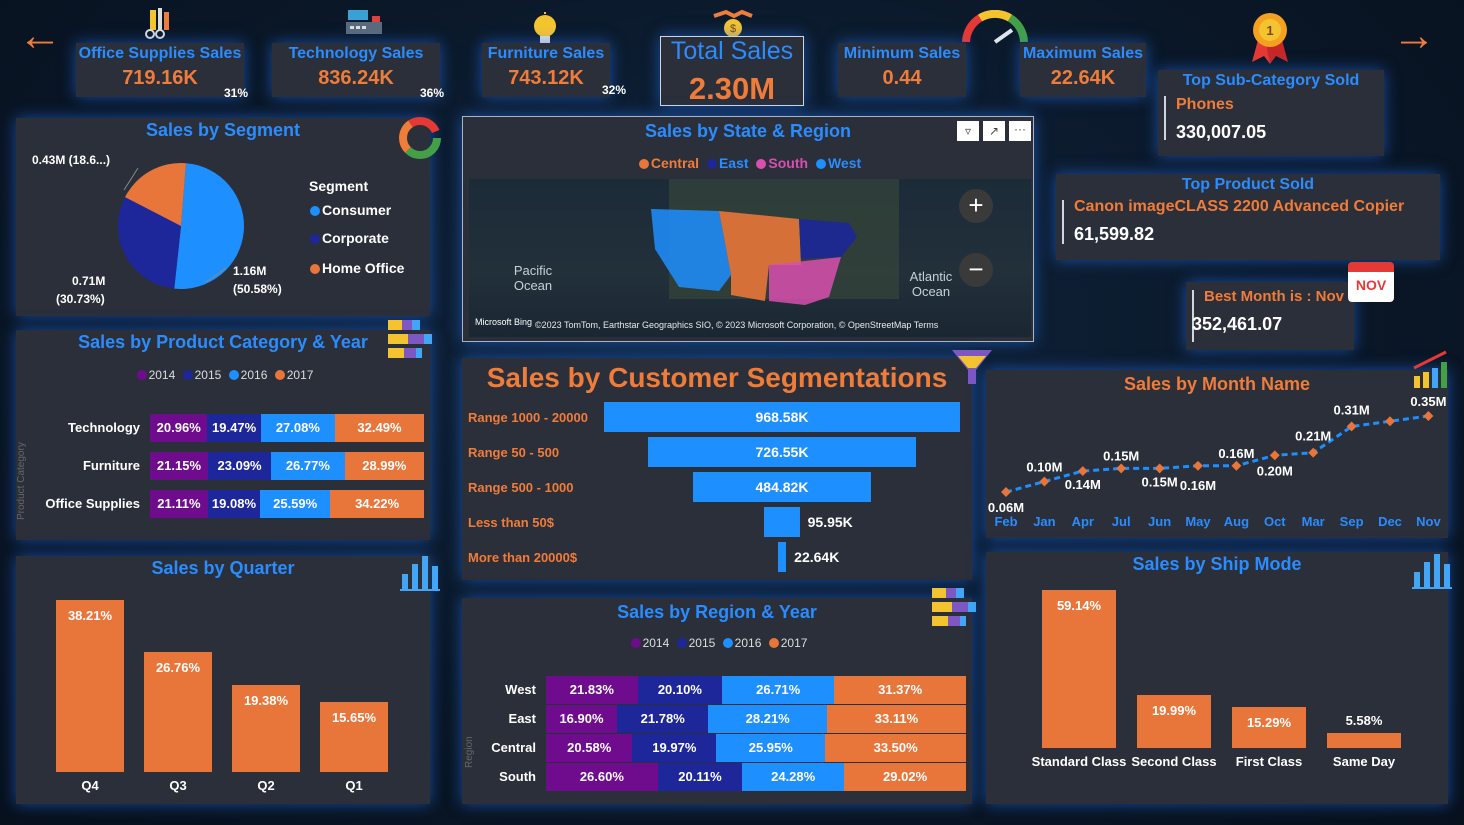  Describe the element at coordinates (350, 210) in the screenshot. I see `legend-consumer: Consumer` at that location.